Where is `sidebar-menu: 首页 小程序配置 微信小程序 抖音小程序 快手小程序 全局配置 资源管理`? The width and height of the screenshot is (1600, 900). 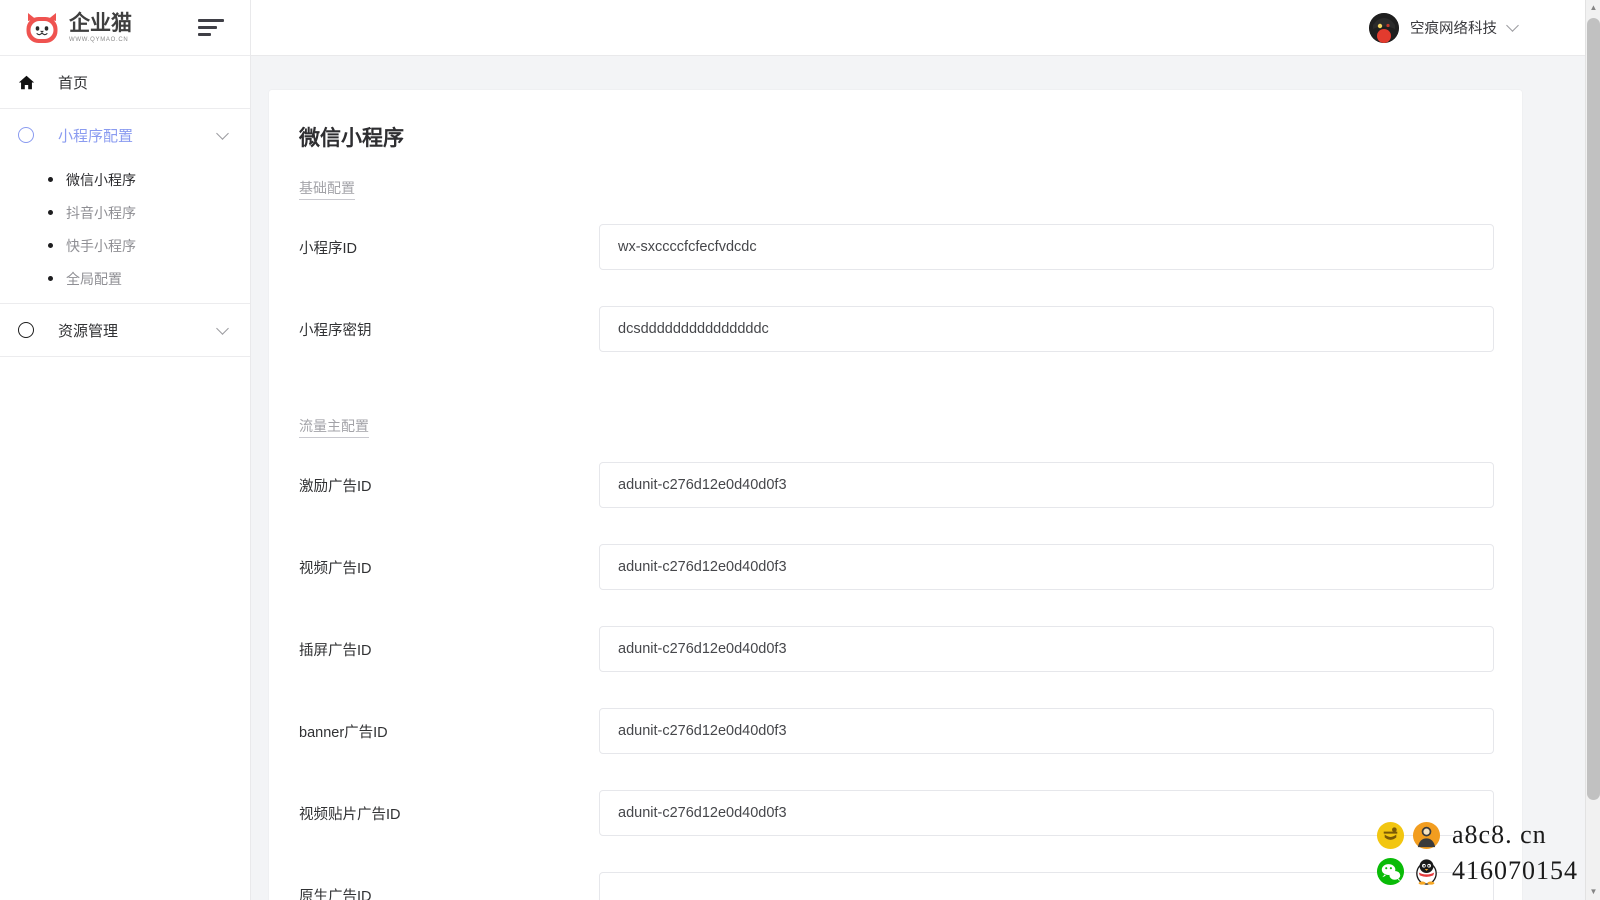
sidebar-menu: 首页 小程序配置 微信小程序 抖音小程序 快手小程序 全局配置 资源管理 is located at coordinates (125, 478).